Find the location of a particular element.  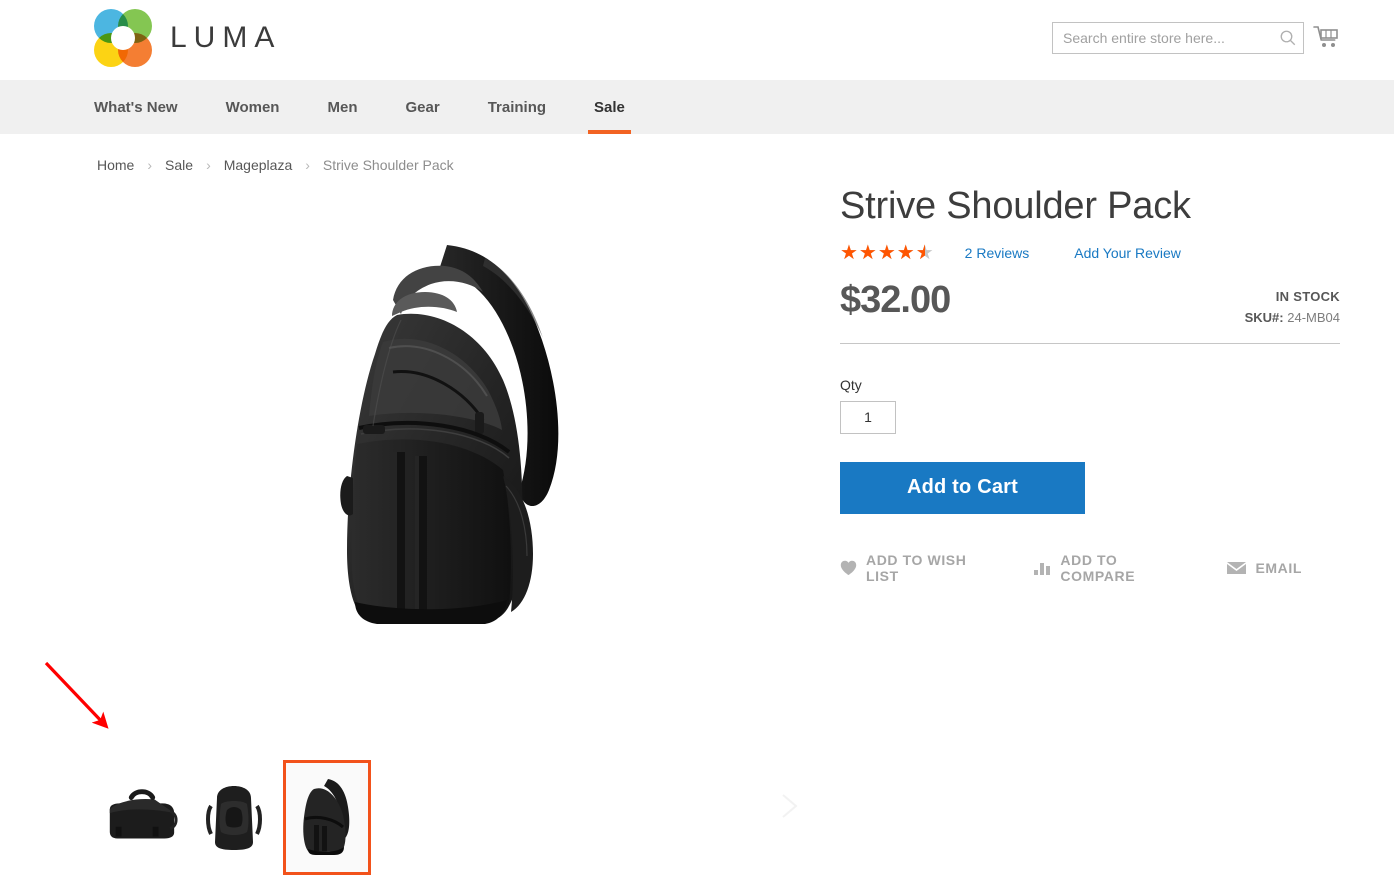

product-price: $32.00 is located at coordinates (895, 299).